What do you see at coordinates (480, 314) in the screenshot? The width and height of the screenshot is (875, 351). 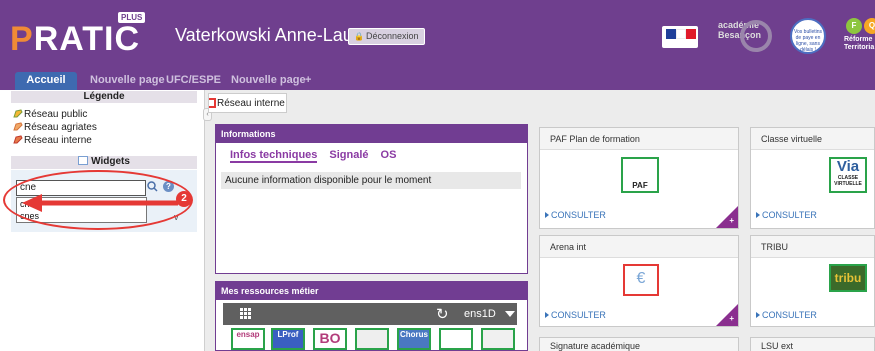 I see `profile-select: ens1D` at bounding box center [480, 314].